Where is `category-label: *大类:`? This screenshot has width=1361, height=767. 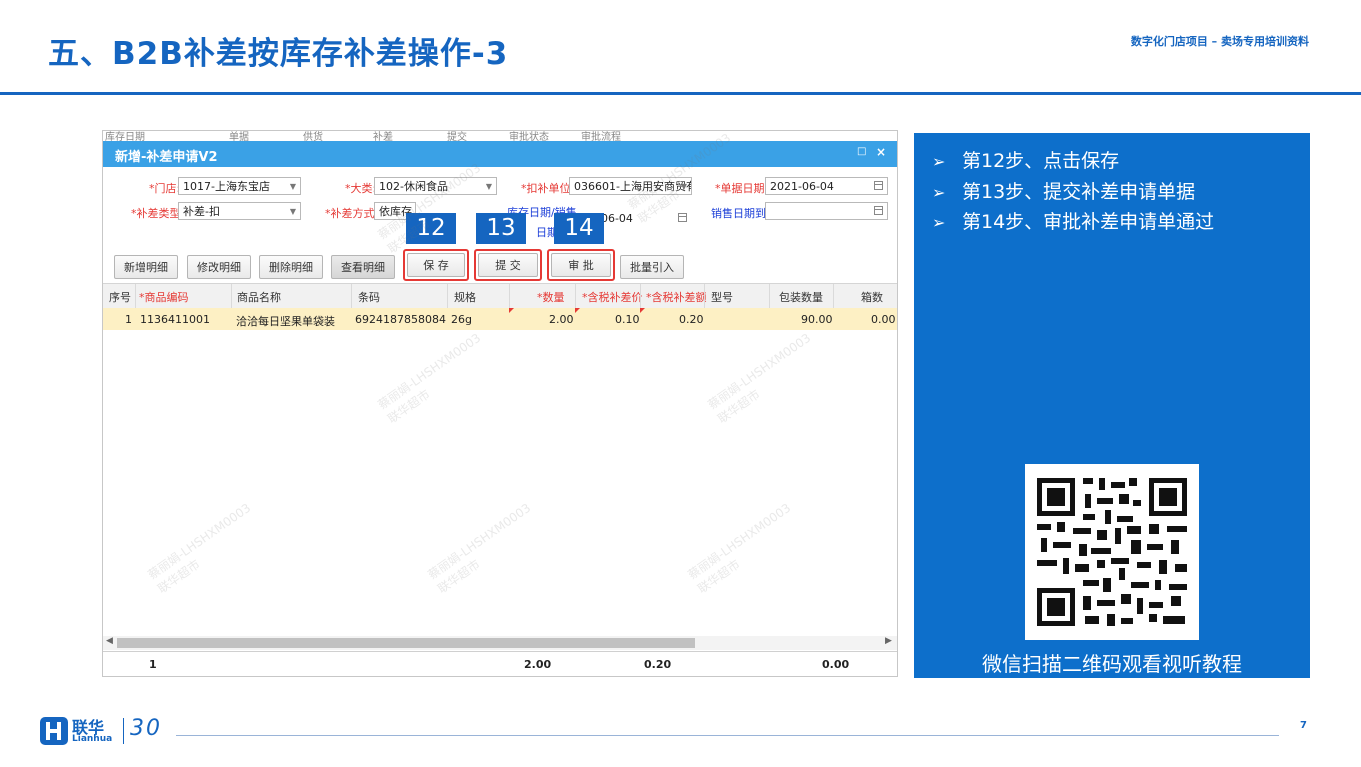 category-label: *大类: is located at coordinates (361, 188).